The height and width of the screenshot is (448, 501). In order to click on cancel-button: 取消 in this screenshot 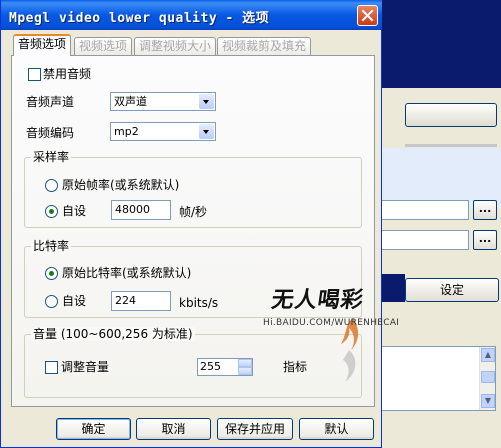, I will do `click(173, 429)`.